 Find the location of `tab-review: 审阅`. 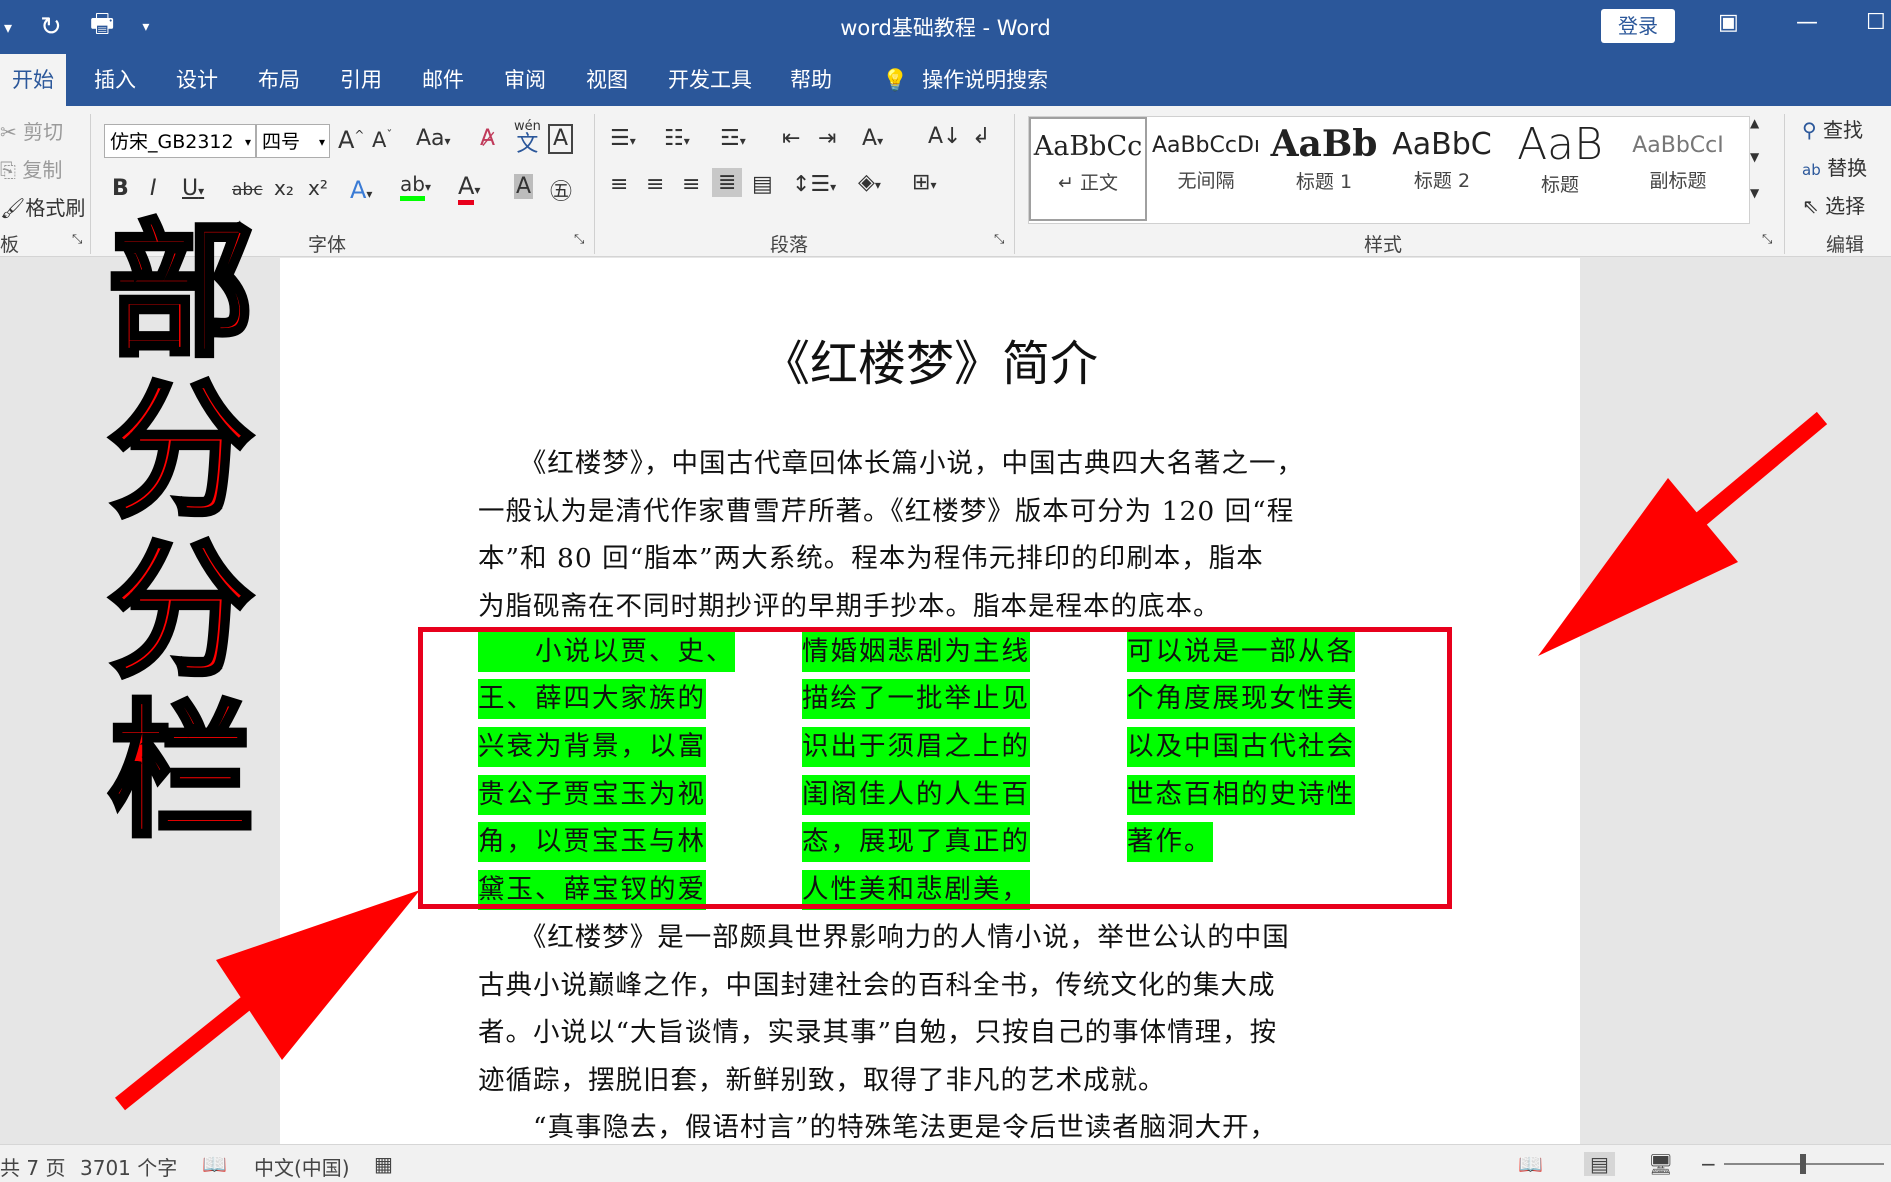

tab-review: 审阅 is located at coordinates (525, 80).